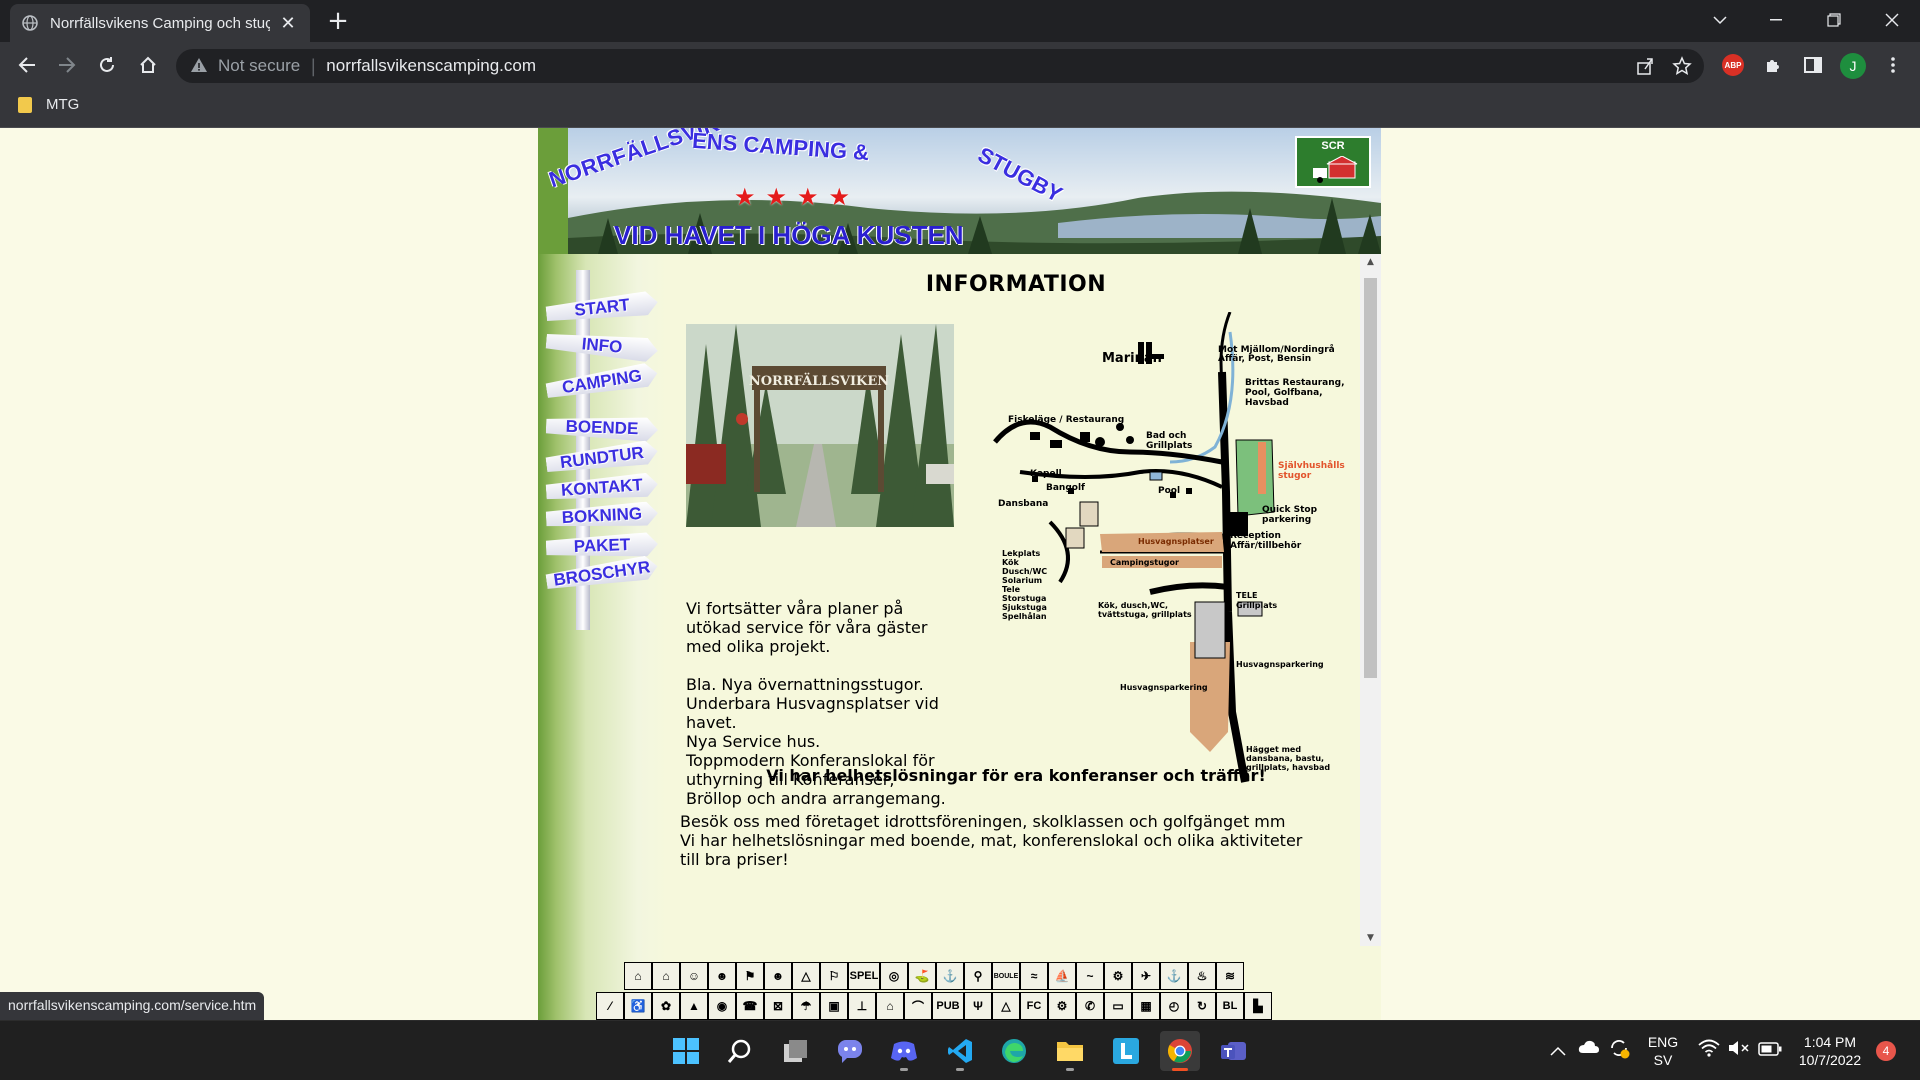 The height and width of the screenshot is (1080, 1920). Describe the element at coordinates (27, 65) in the screenshot. I see `back-arrow-icon` at that location.